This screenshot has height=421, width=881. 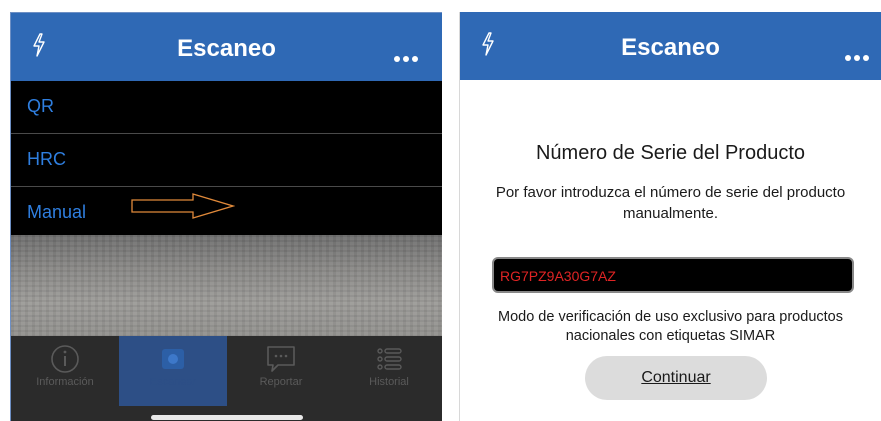 What do you see at coordinates (389, 359) in the screenshot?
I see `list-icon` at bounding box center [389, 359].